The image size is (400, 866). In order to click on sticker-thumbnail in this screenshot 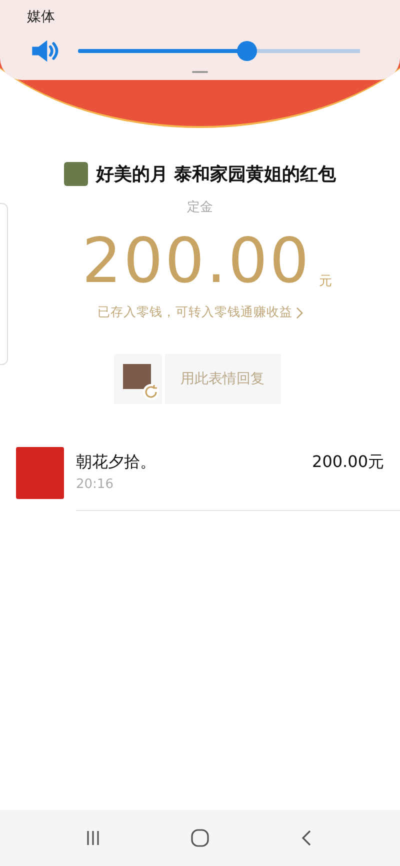, I will do `click(138, 379)`.